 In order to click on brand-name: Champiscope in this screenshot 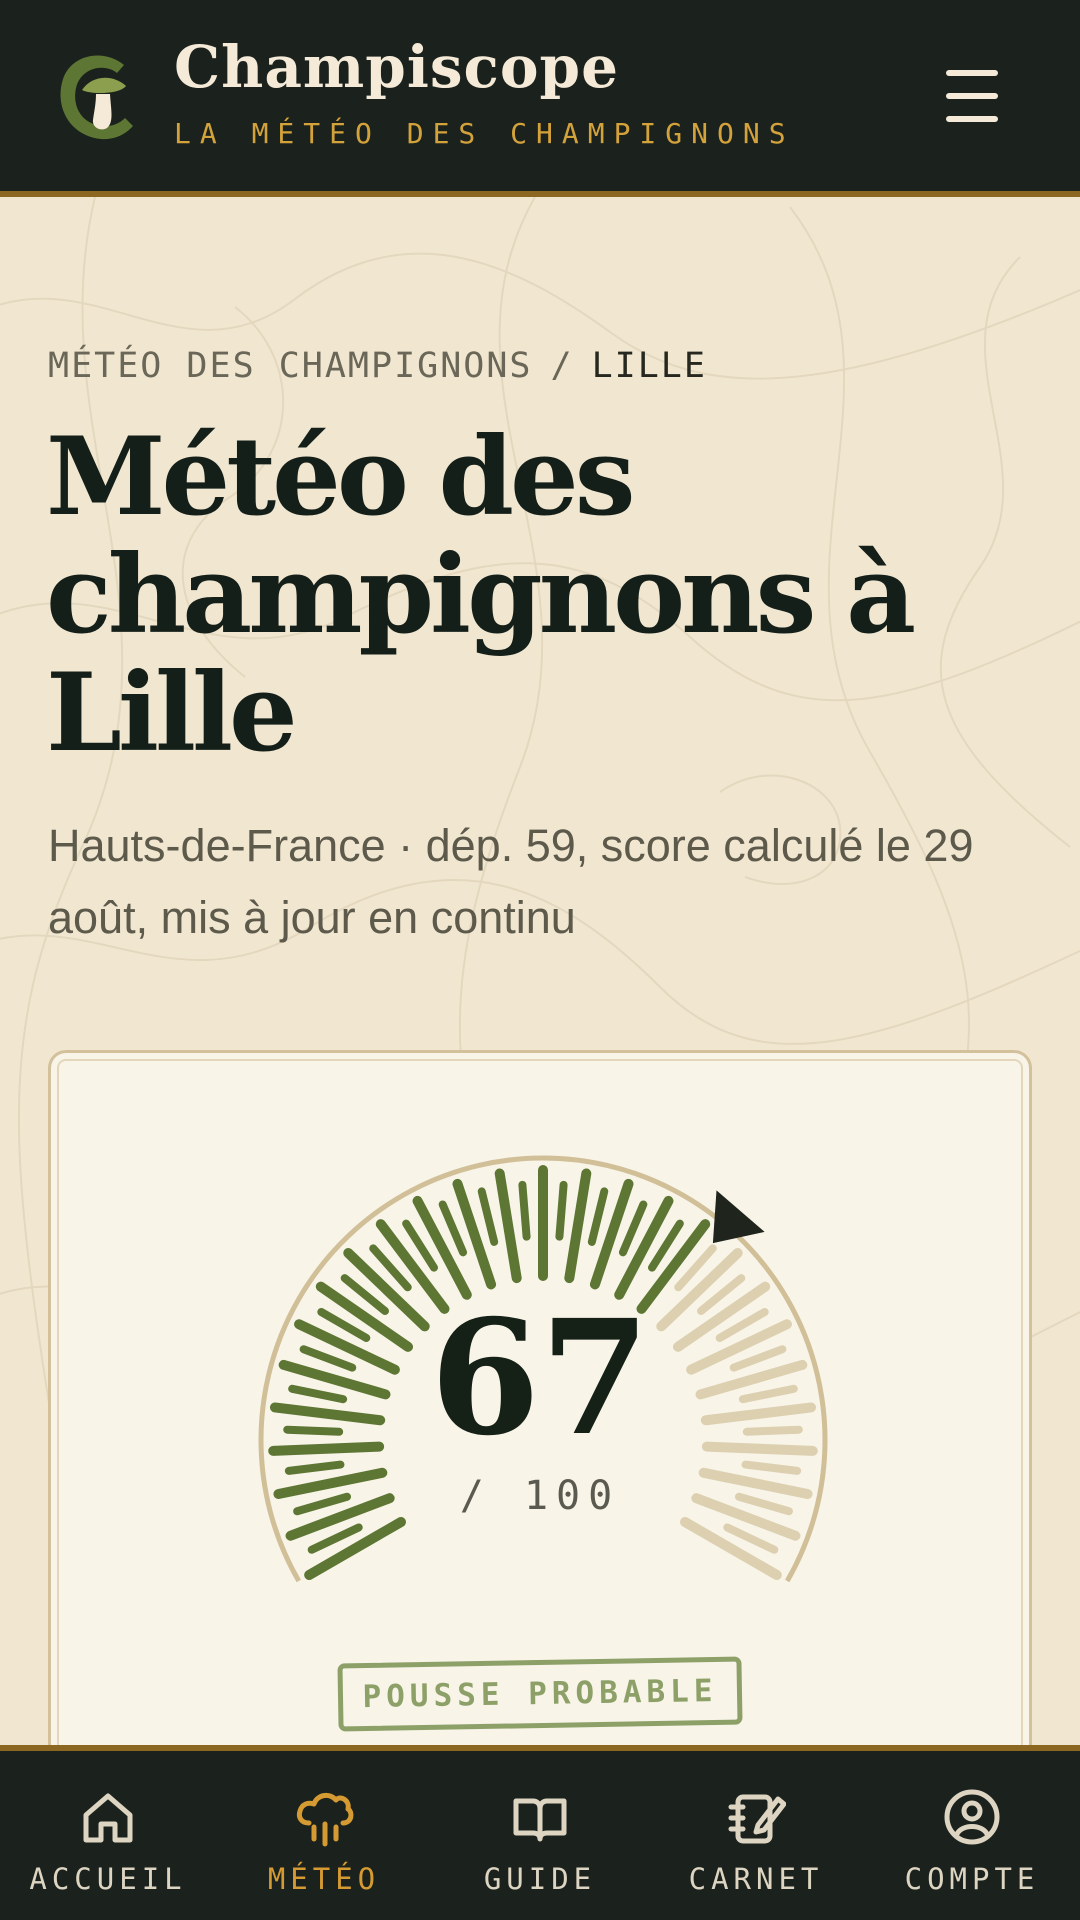, I will do `click(396, 67)`.